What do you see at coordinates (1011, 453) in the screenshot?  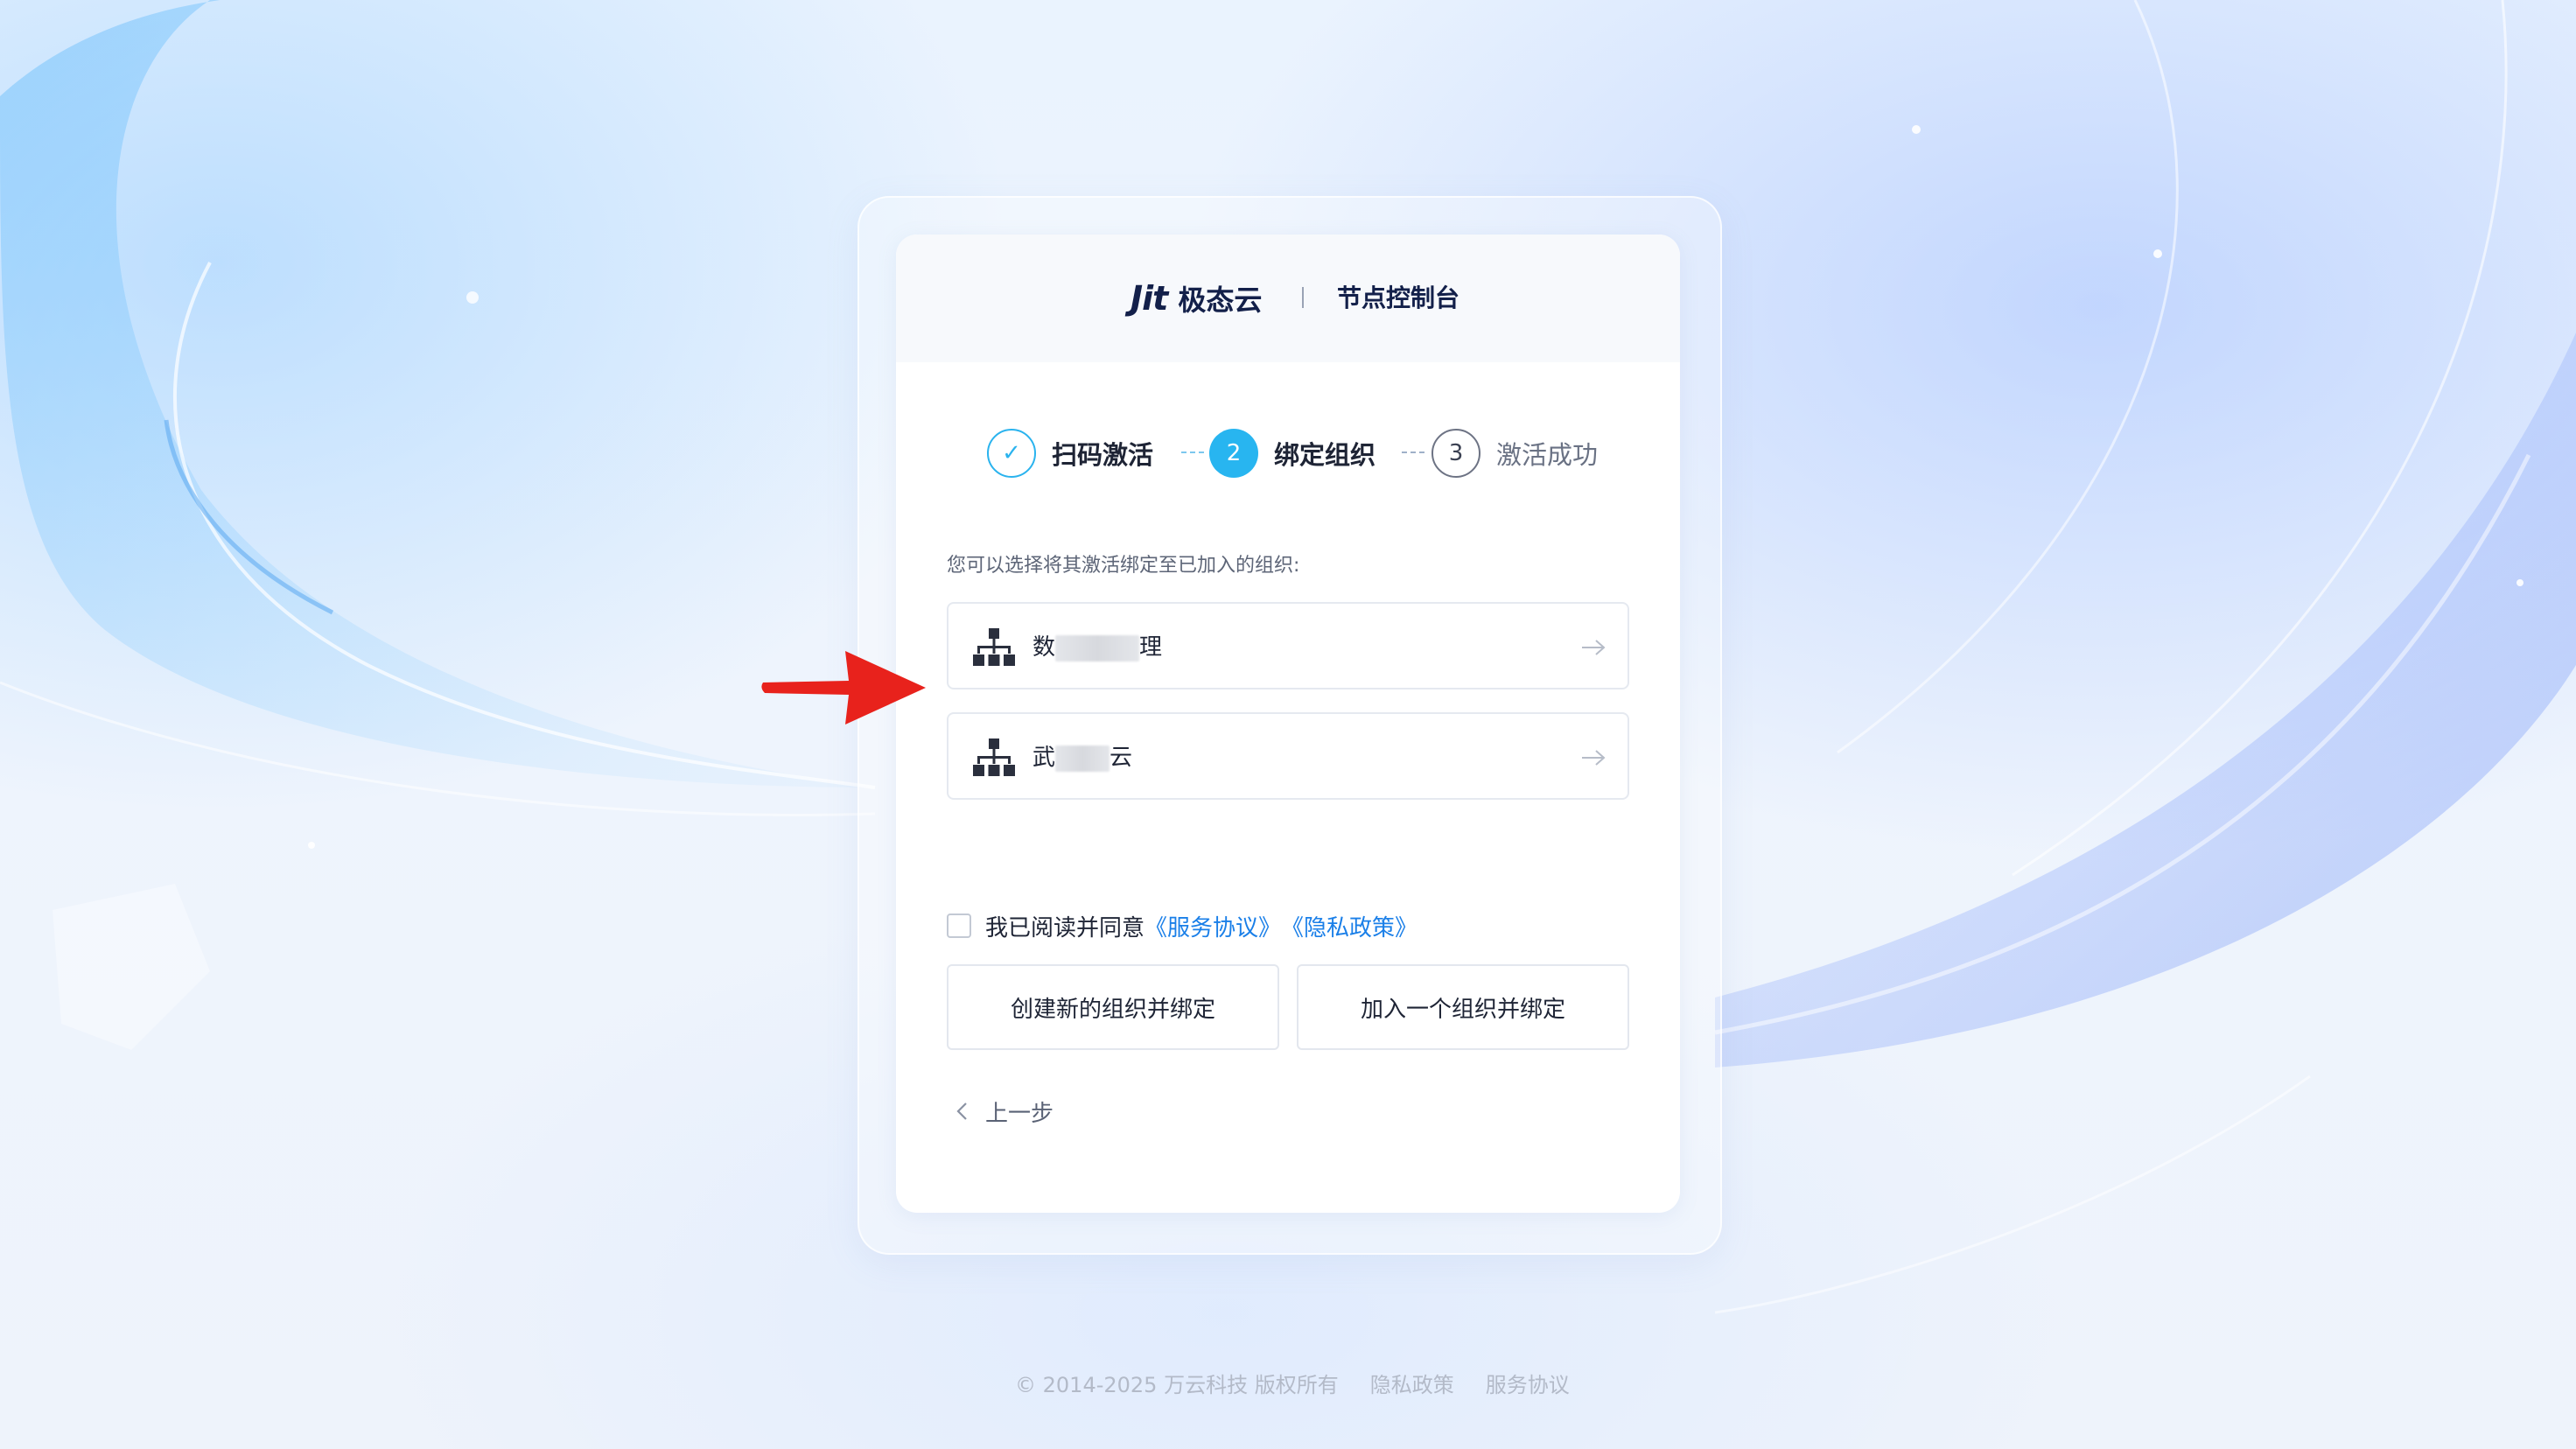 I see `check-icon: ✓` at bounding box center [1011, 453].